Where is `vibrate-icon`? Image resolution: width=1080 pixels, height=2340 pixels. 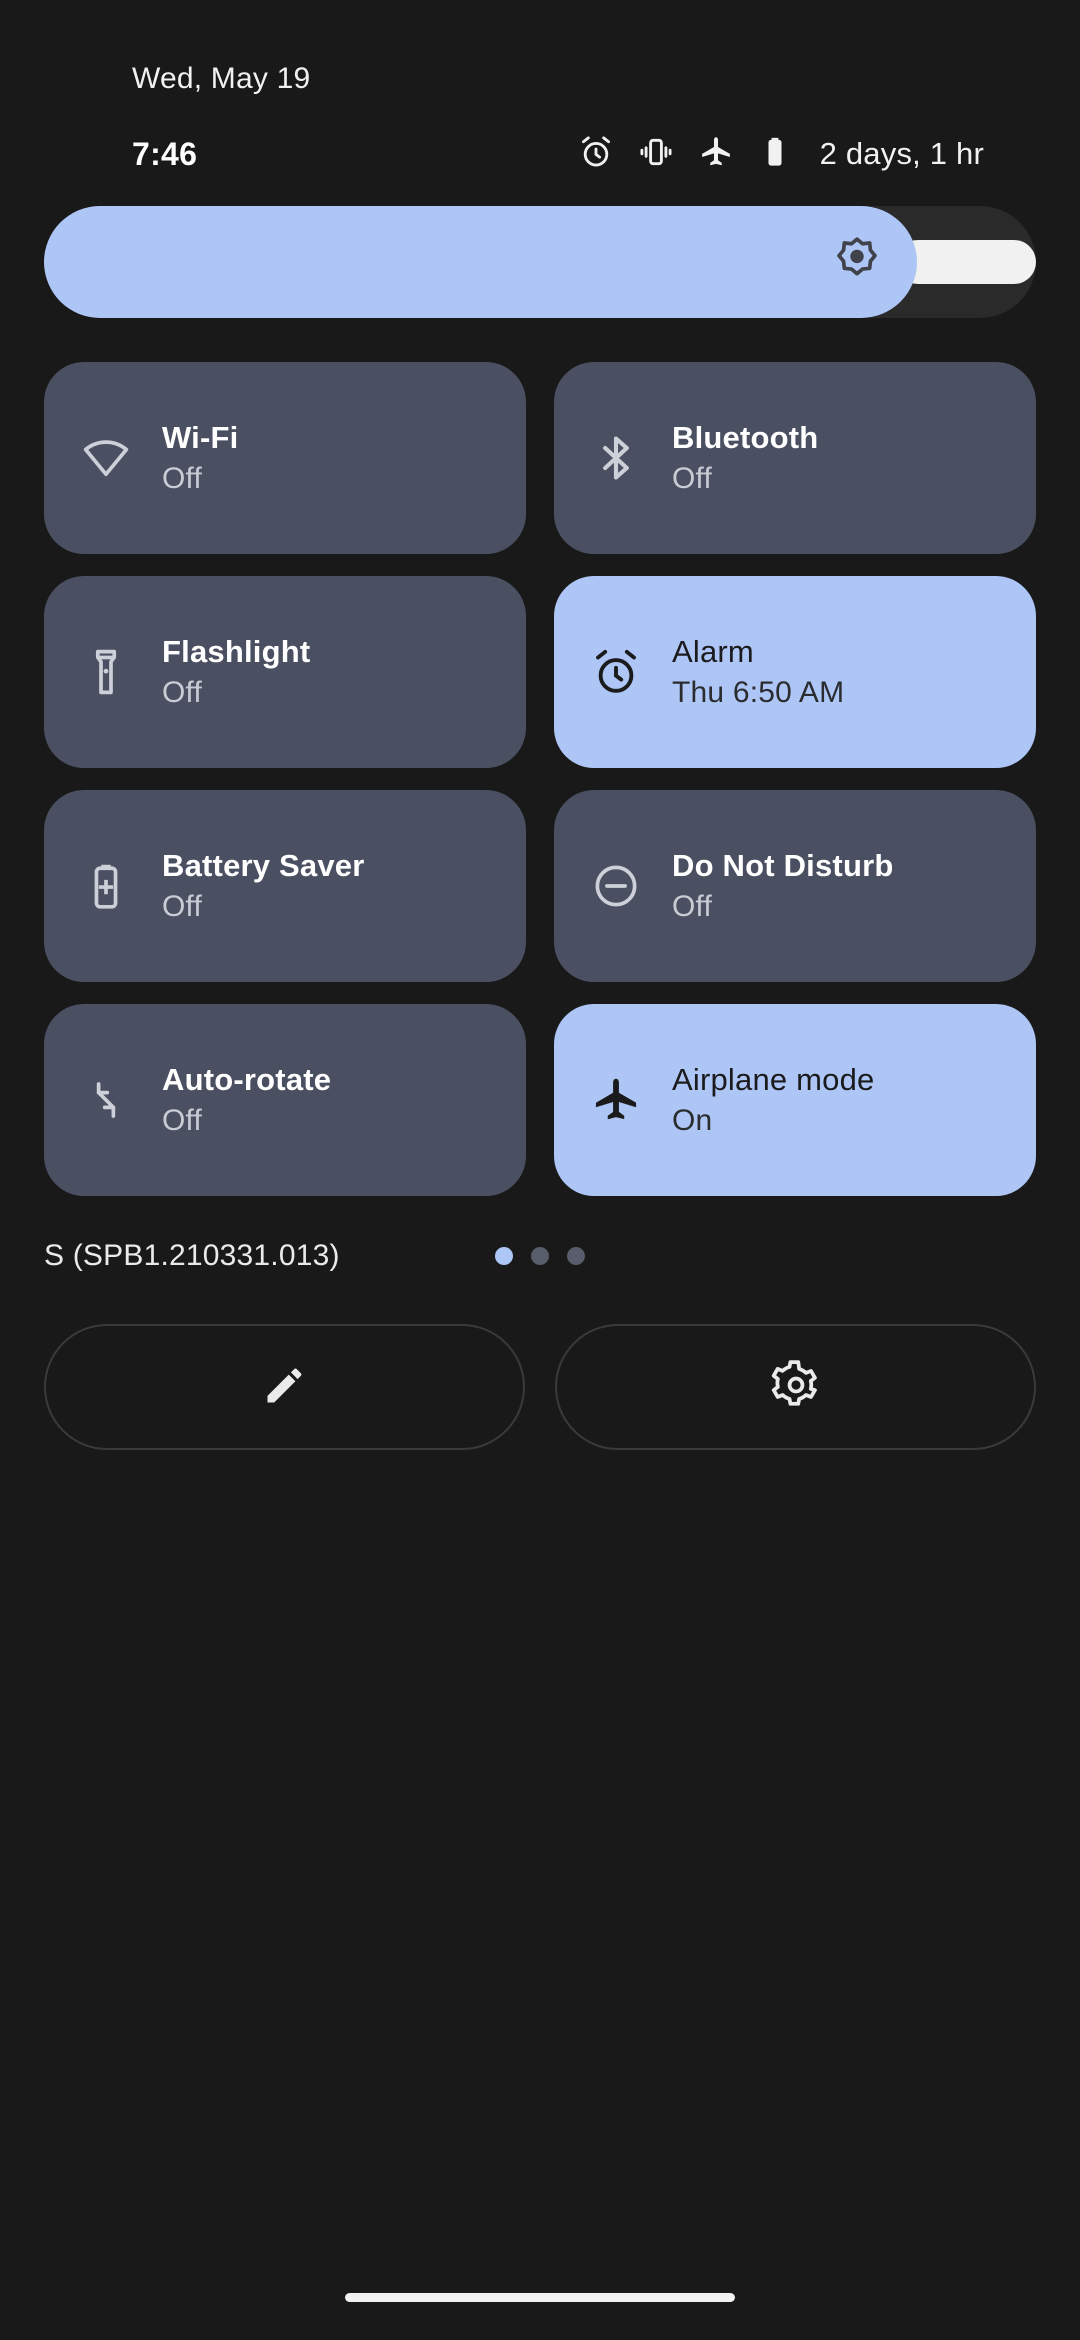
vibrate-icon is located at coordinates (656, 154).